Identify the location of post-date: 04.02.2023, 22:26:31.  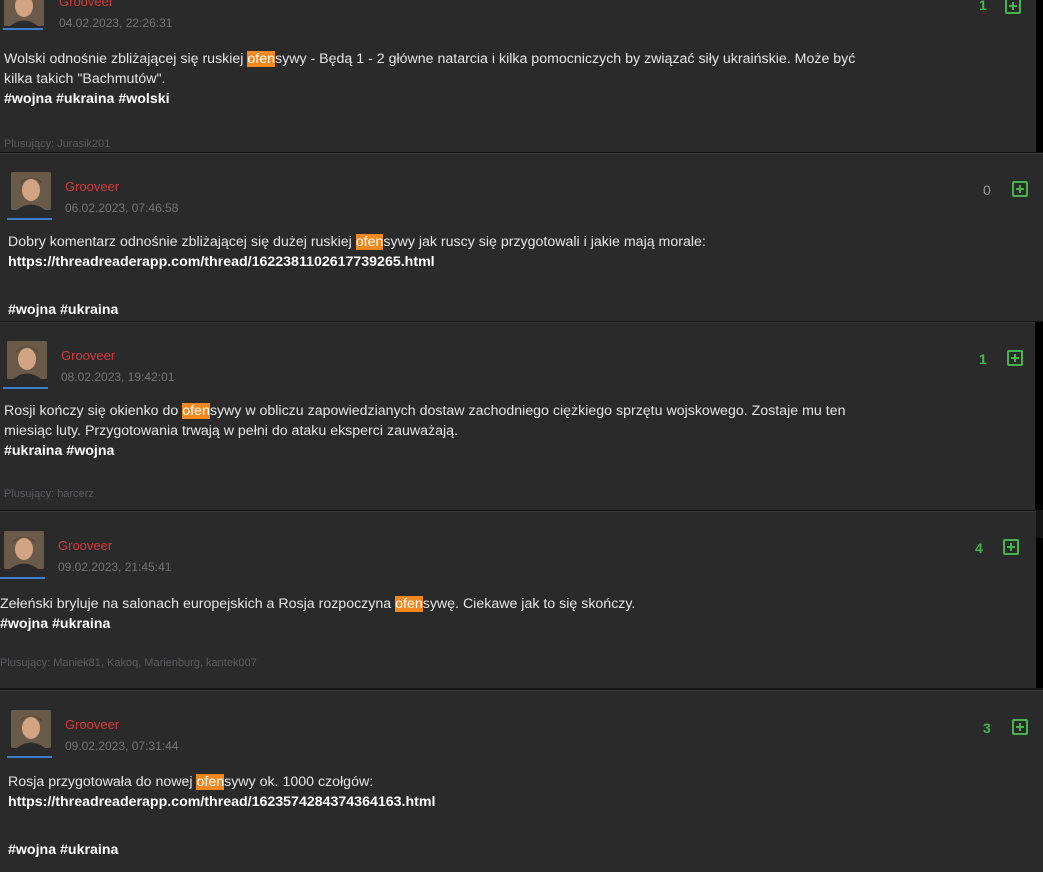
(116, 23).